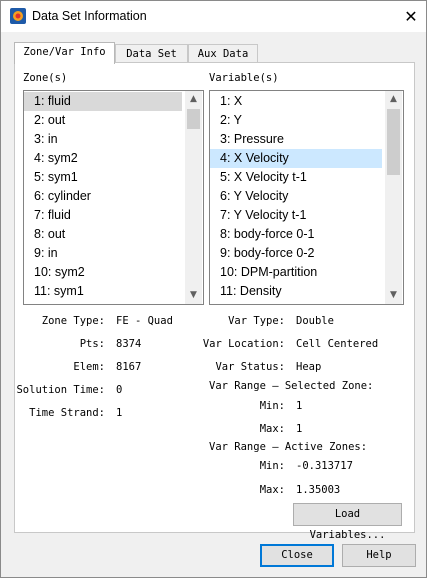 This screenshot has height=578, width=427. What do you see at coordinates (244, 78) in the screenshot?
I see `variables-header: Variable(s)` at bounding box center [244, 78].